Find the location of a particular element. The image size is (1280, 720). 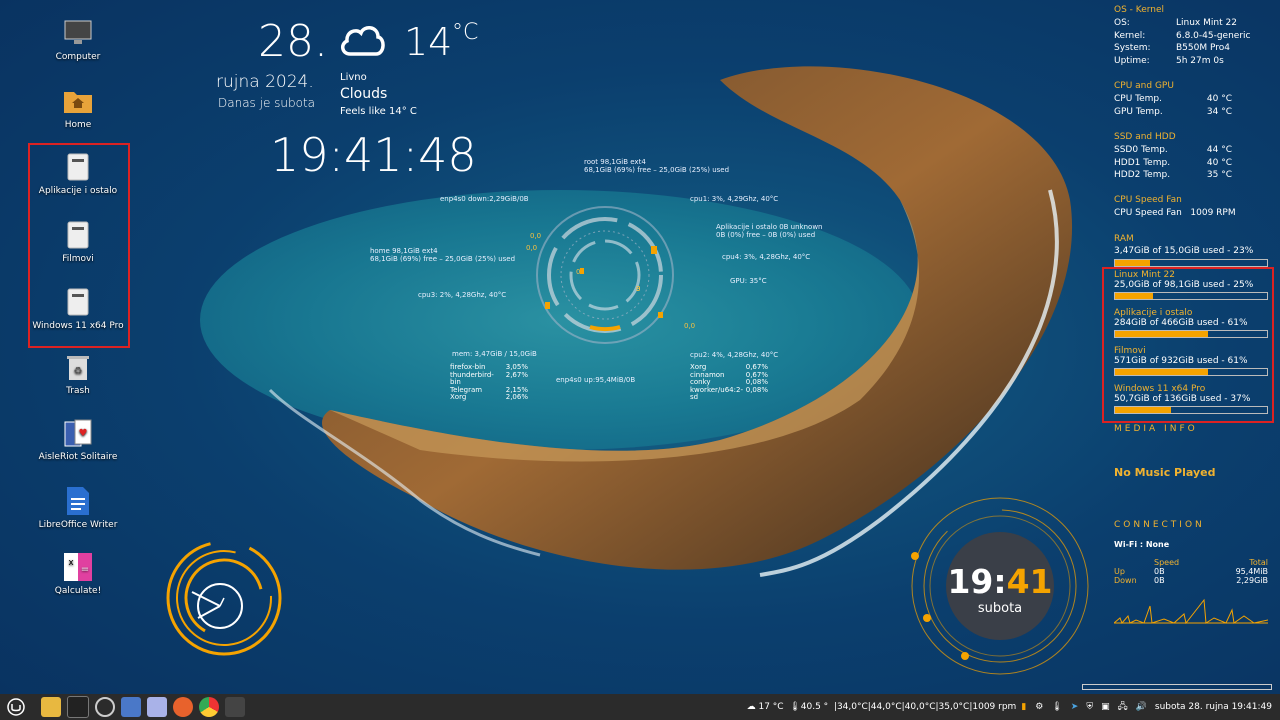

tray-settings-icon: ⚙ is located at coordinates (1039, 707).